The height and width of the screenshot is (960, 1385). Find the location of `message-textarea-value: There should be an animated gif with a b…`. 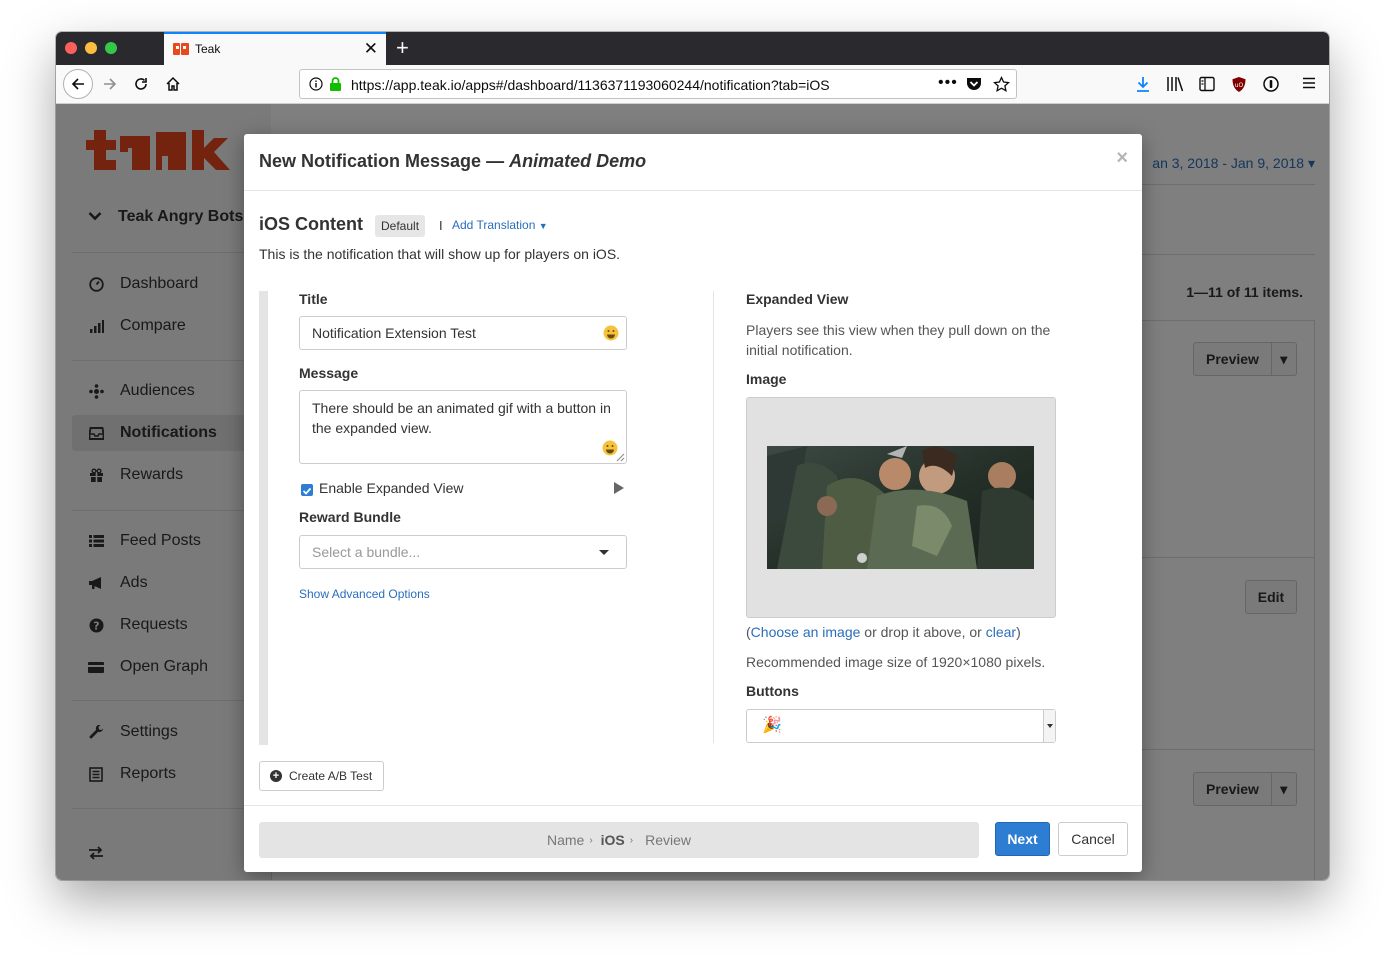

message-textarea-value: There should be an animated gif with a b… is located at coordinates (461, 418).